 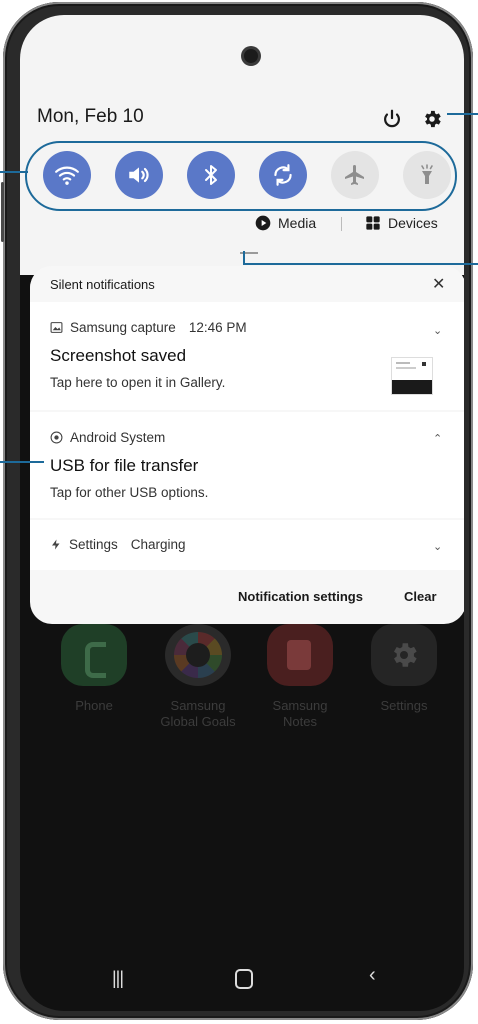 I want to click on settings-app-icon, so click(x=404, y=655).